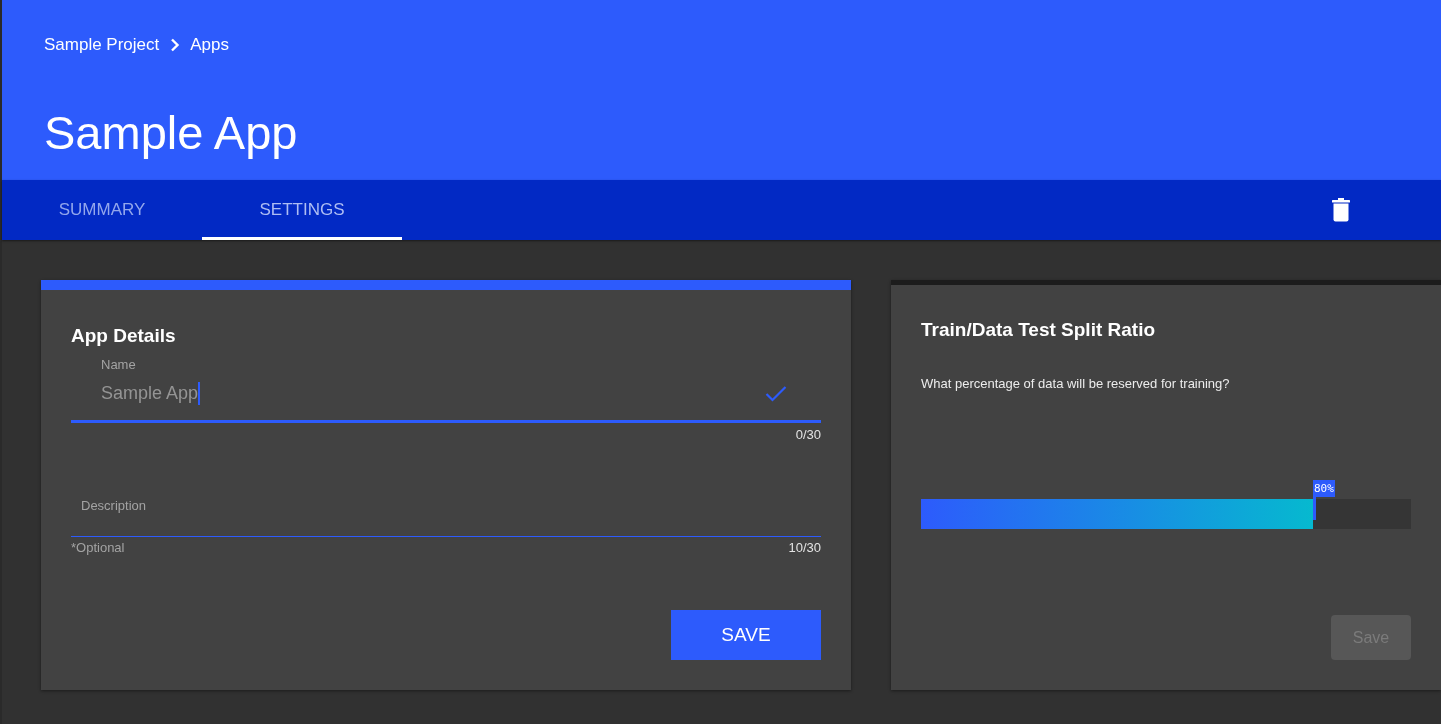 This screenshot has width=1441, height=724. Describe the element at coordinates (199, 393) in the screenshot. I see `text-cursor-icon` at that location.